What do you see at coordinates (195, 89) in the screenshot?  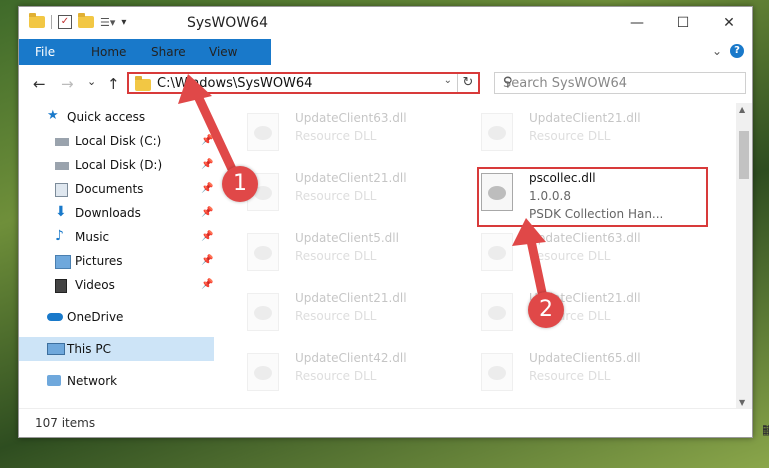 I see `arrow-1-head` at bounding box center [195, 89].